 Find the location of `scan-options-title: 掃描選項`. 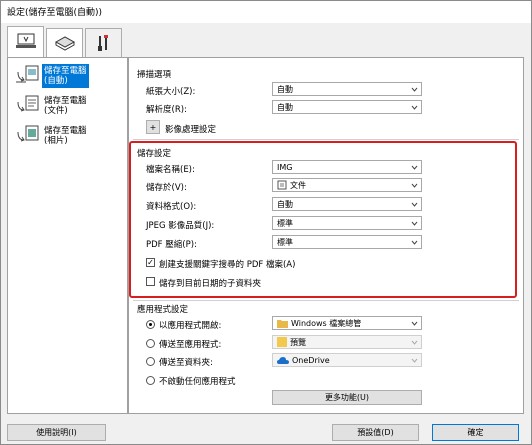

scan-options-title: 掃描選項 is located at coordinates (154, 75).